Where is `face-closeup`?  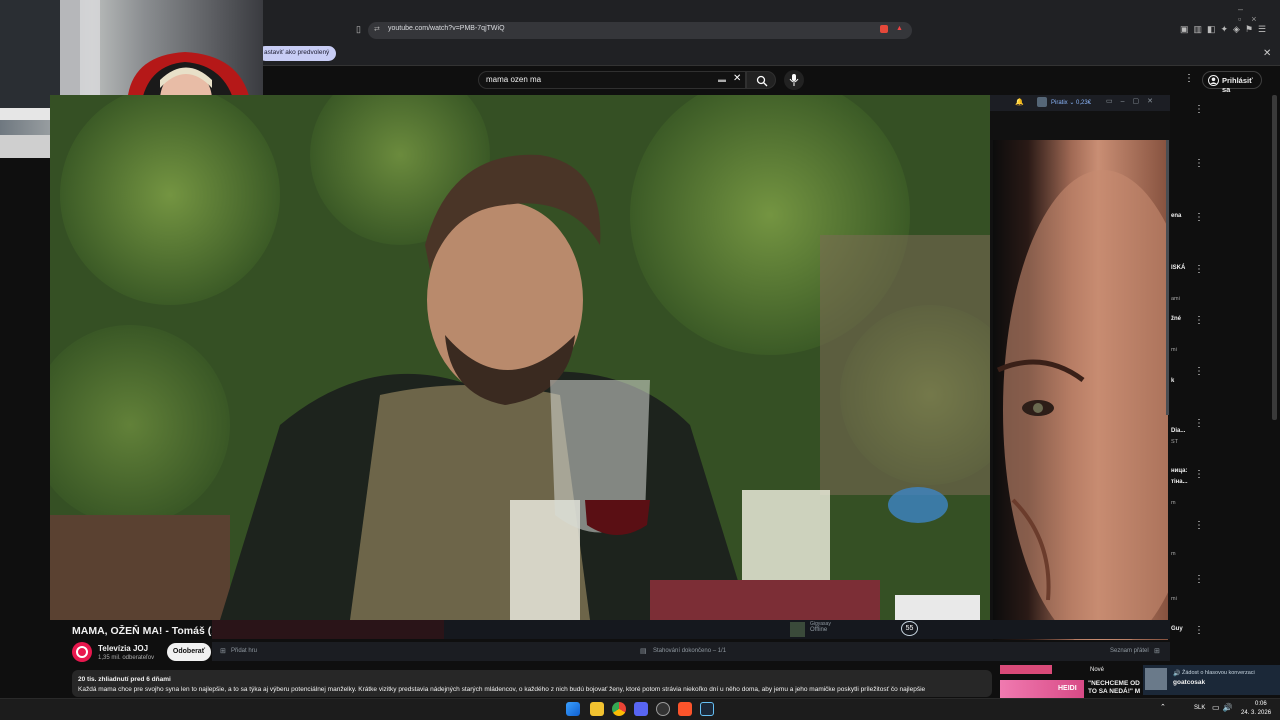
face-closeup is located at coordinates (1099, 410).